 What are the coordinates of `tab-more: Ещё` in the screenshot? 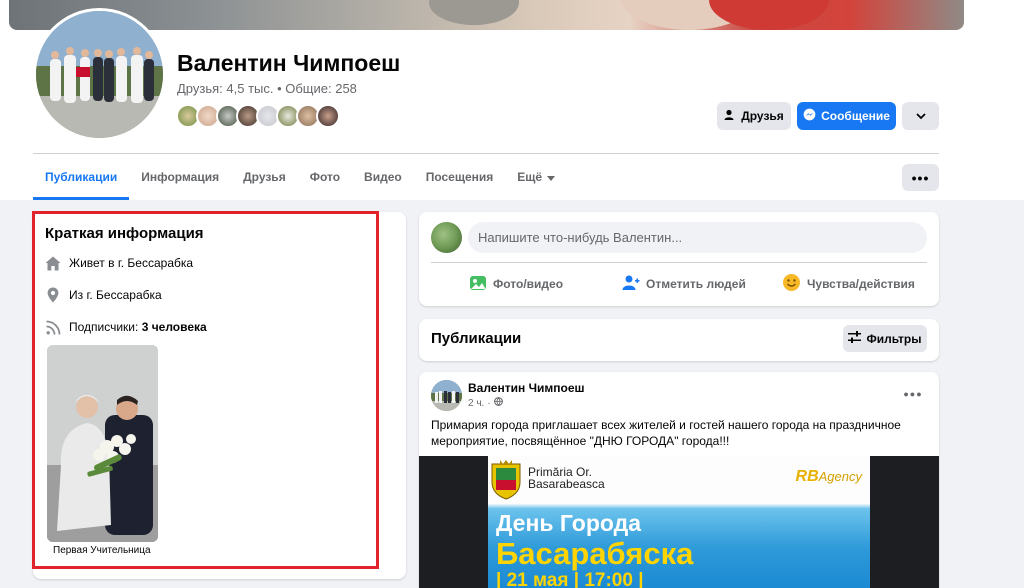 It's located at (536, 177).